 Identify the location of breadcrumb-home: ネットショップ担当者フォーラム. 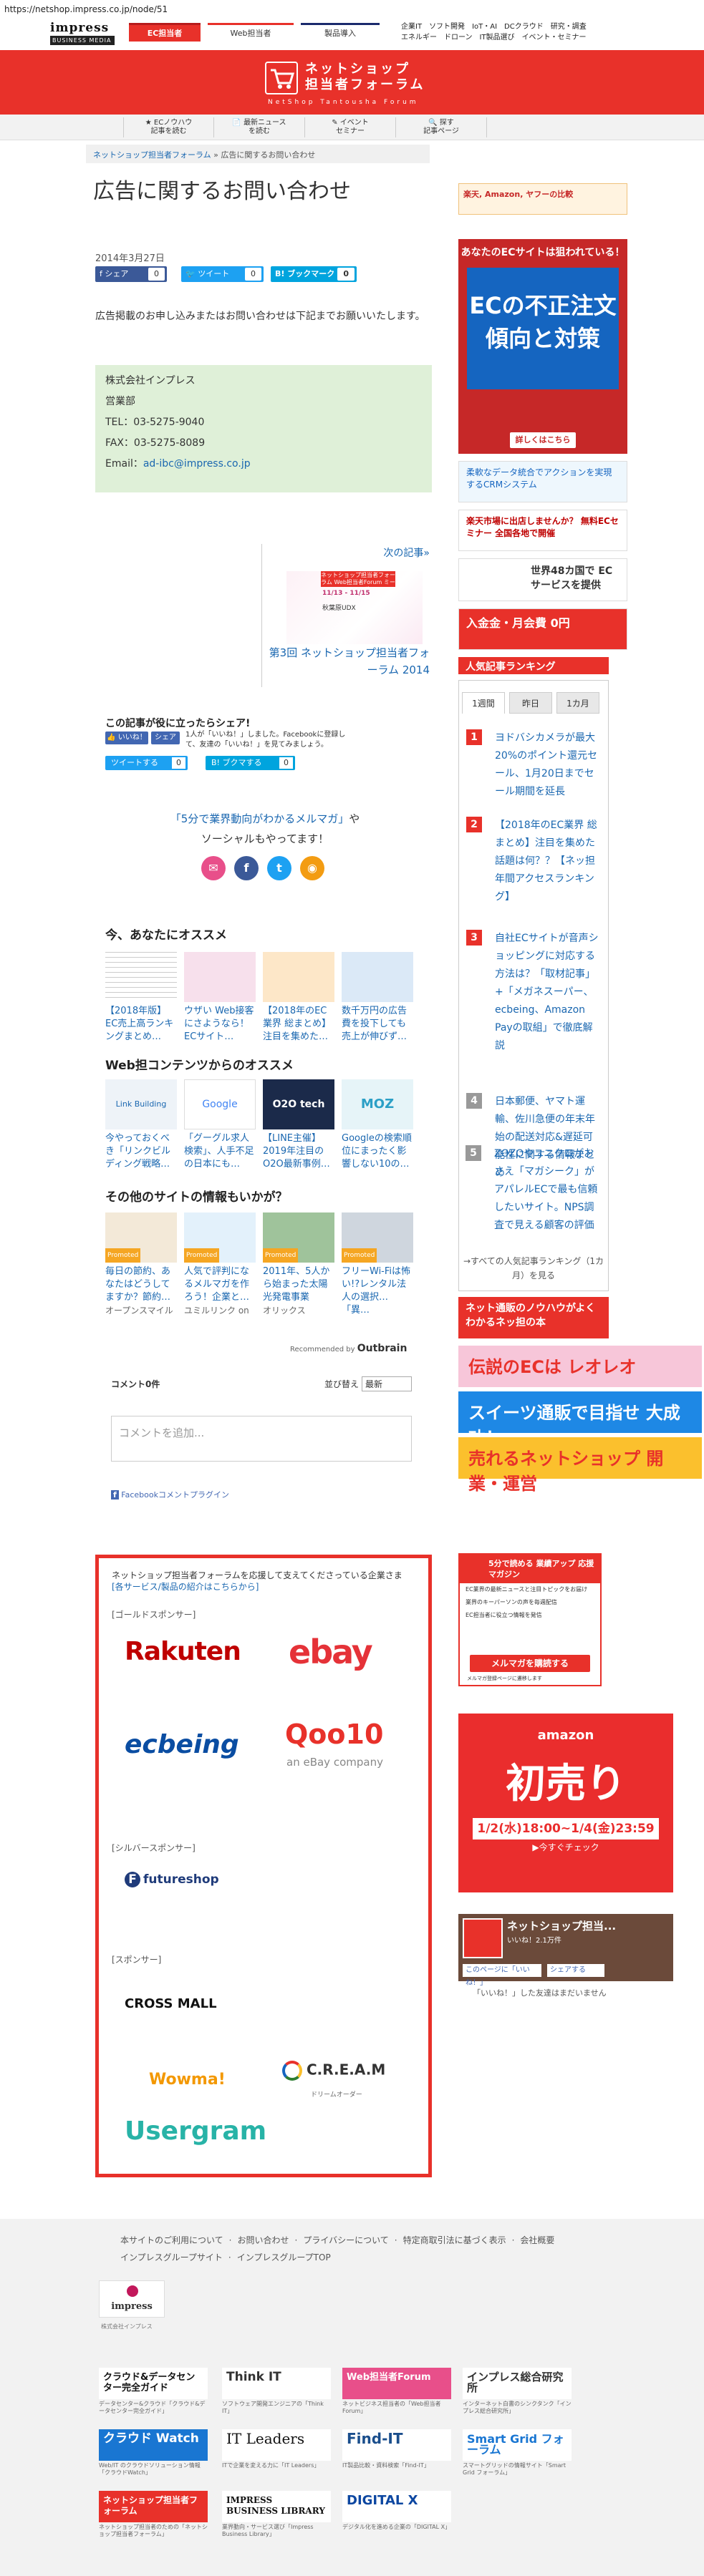
(152, 155).